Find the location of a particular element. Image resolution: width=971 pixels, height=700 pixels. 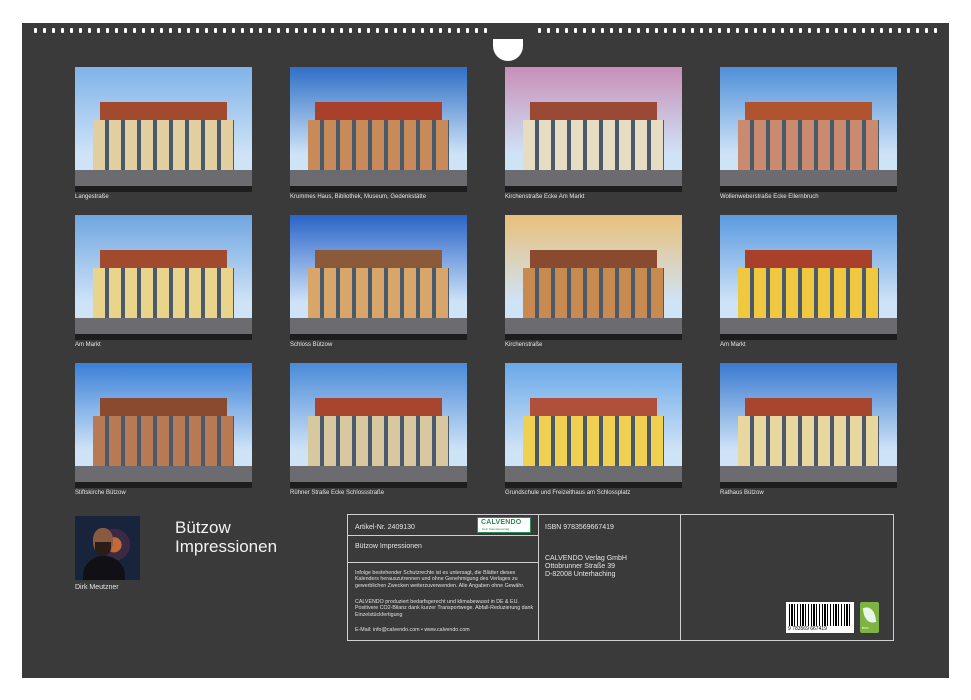

publisher-line-1: CALVENDO Verlag GmbH is located at coordinates (586, 558).